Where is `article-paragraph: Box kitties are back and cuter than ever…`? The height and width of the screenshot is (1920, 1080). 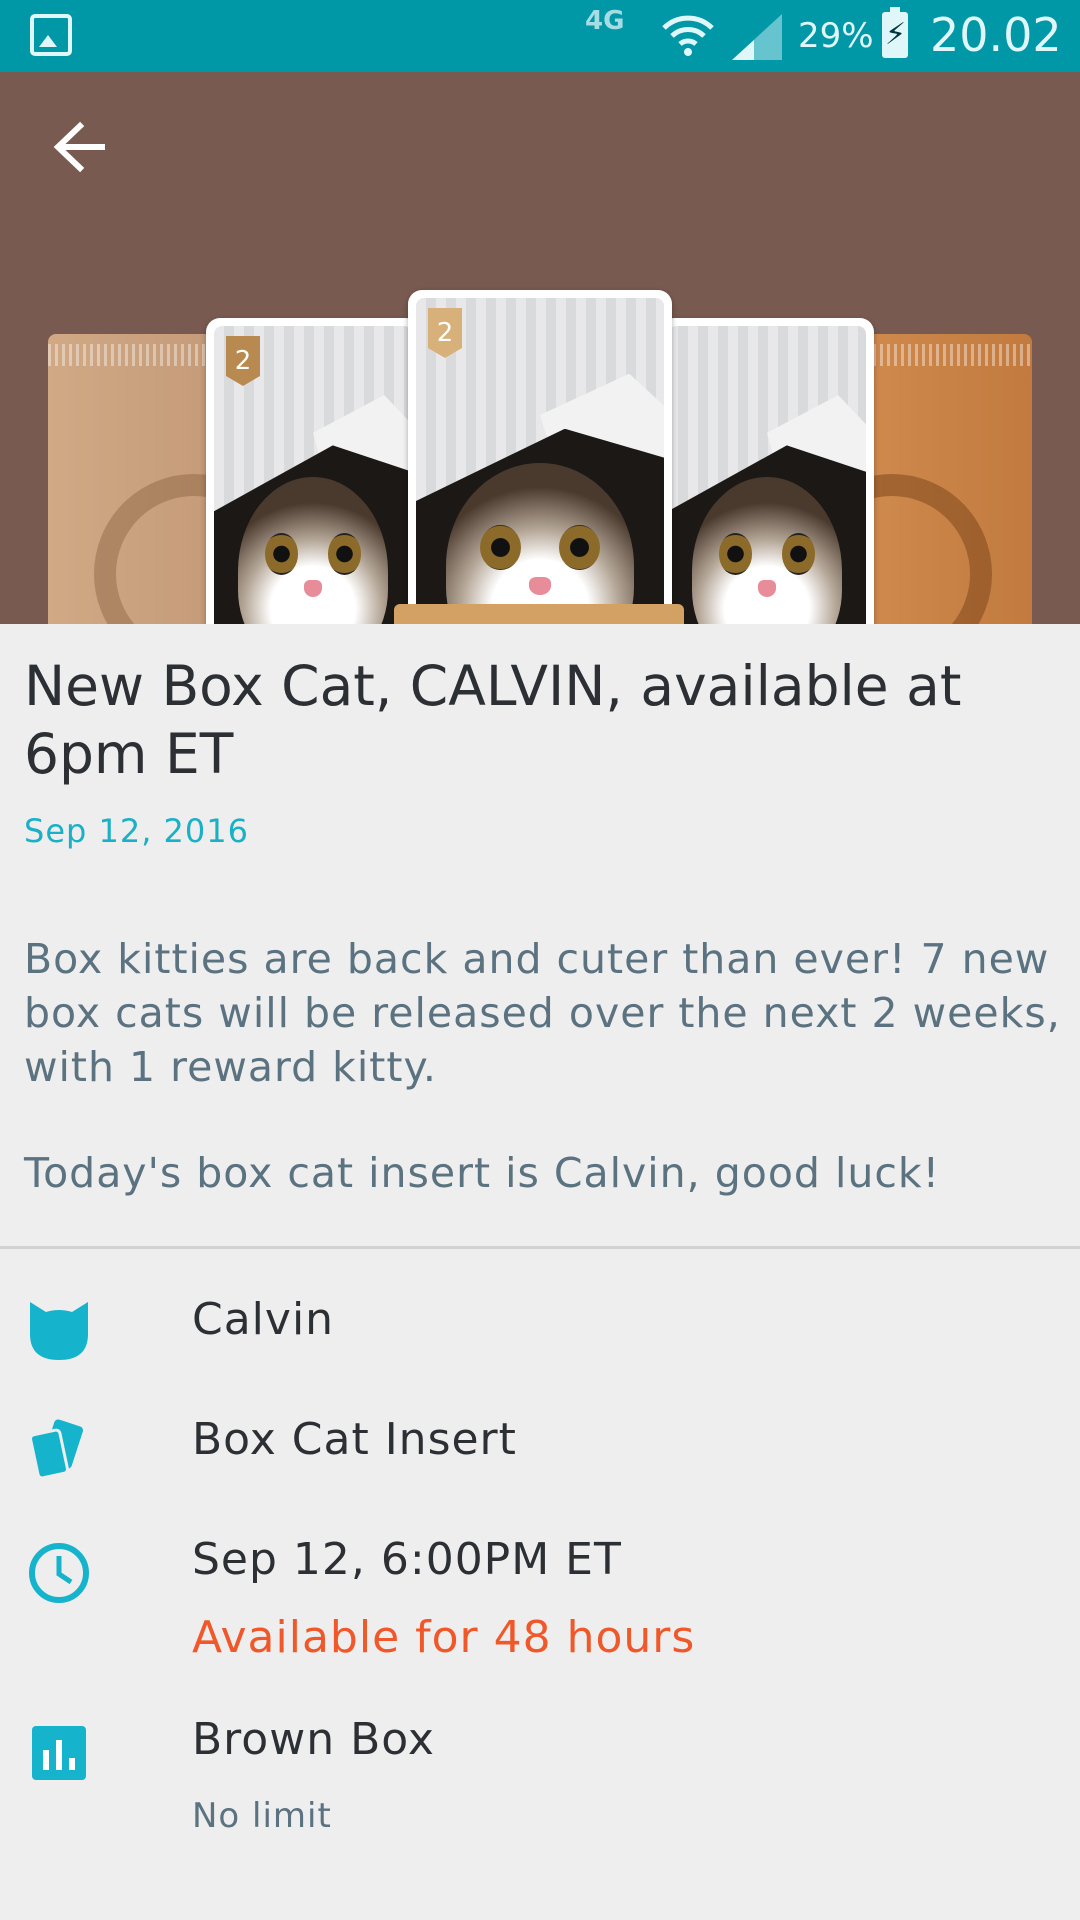 article-paragraph: Box kitties are back and cuter than ever… is located at coordinates (542, 1013).